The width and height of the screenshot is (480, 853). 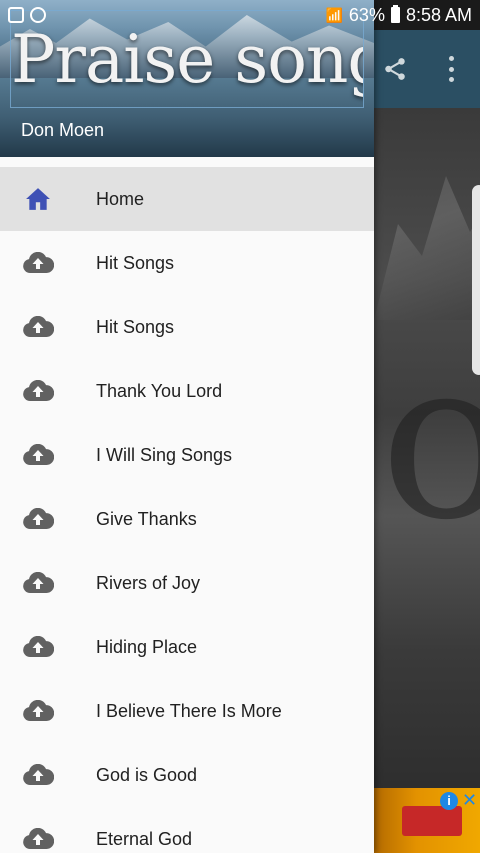 I want to click on menu-item-label: Hiding Place, so click(x=147, y=646).